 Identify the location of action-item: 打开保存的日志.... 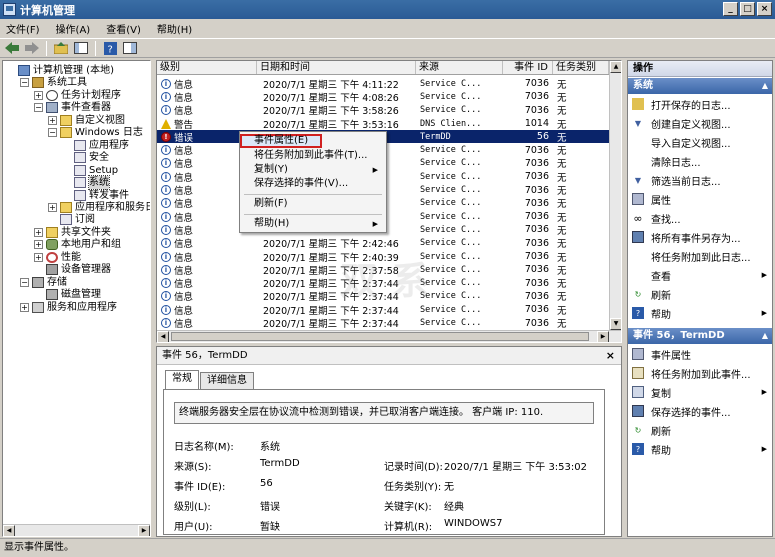
(700, 104).